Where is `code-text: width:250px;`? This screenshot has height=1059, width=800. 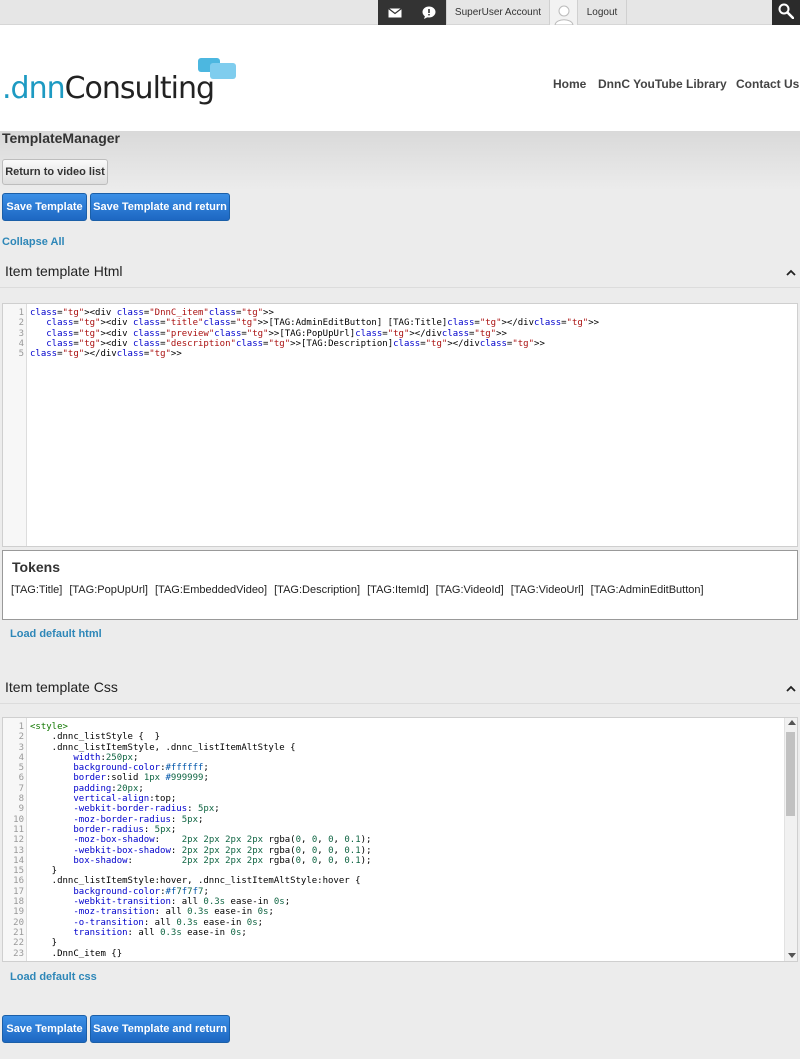
code-text: width:250px; is located at coordinates (106, 757).